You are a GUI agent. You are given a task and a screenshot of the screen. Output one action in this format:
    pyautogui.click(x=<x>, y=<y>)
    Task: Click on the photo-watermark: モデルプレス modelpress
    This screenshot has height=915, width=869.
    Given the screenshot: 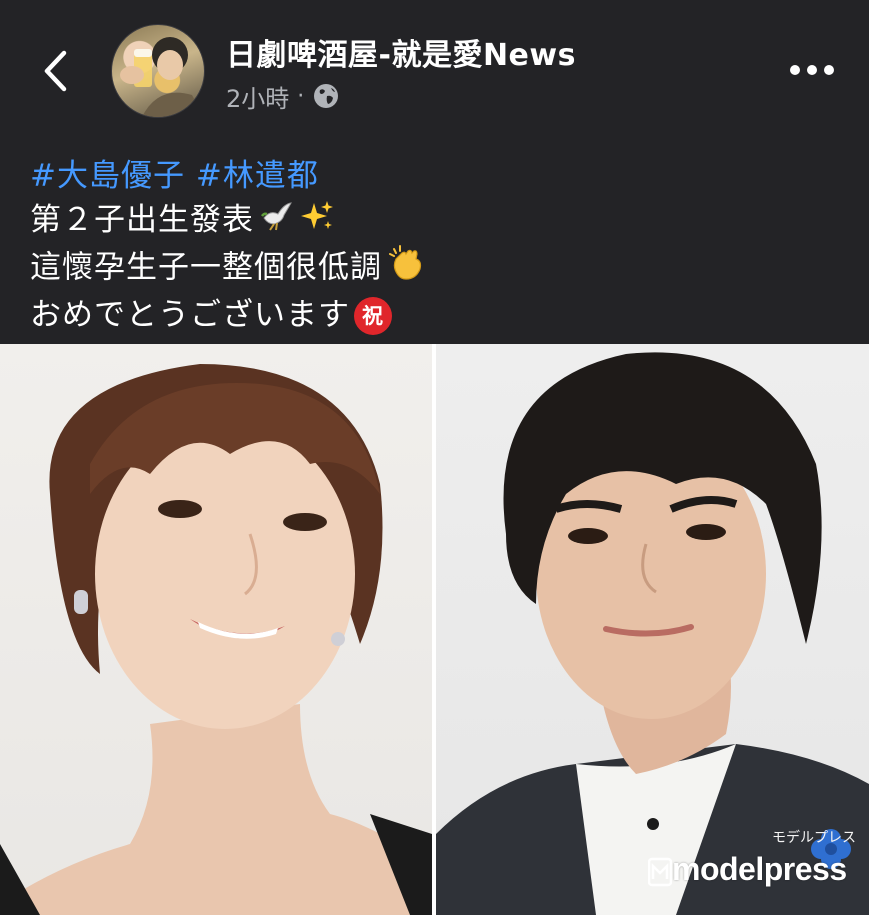 What is the action you would take?
    pyautogui.click(x=755, y=867)
    